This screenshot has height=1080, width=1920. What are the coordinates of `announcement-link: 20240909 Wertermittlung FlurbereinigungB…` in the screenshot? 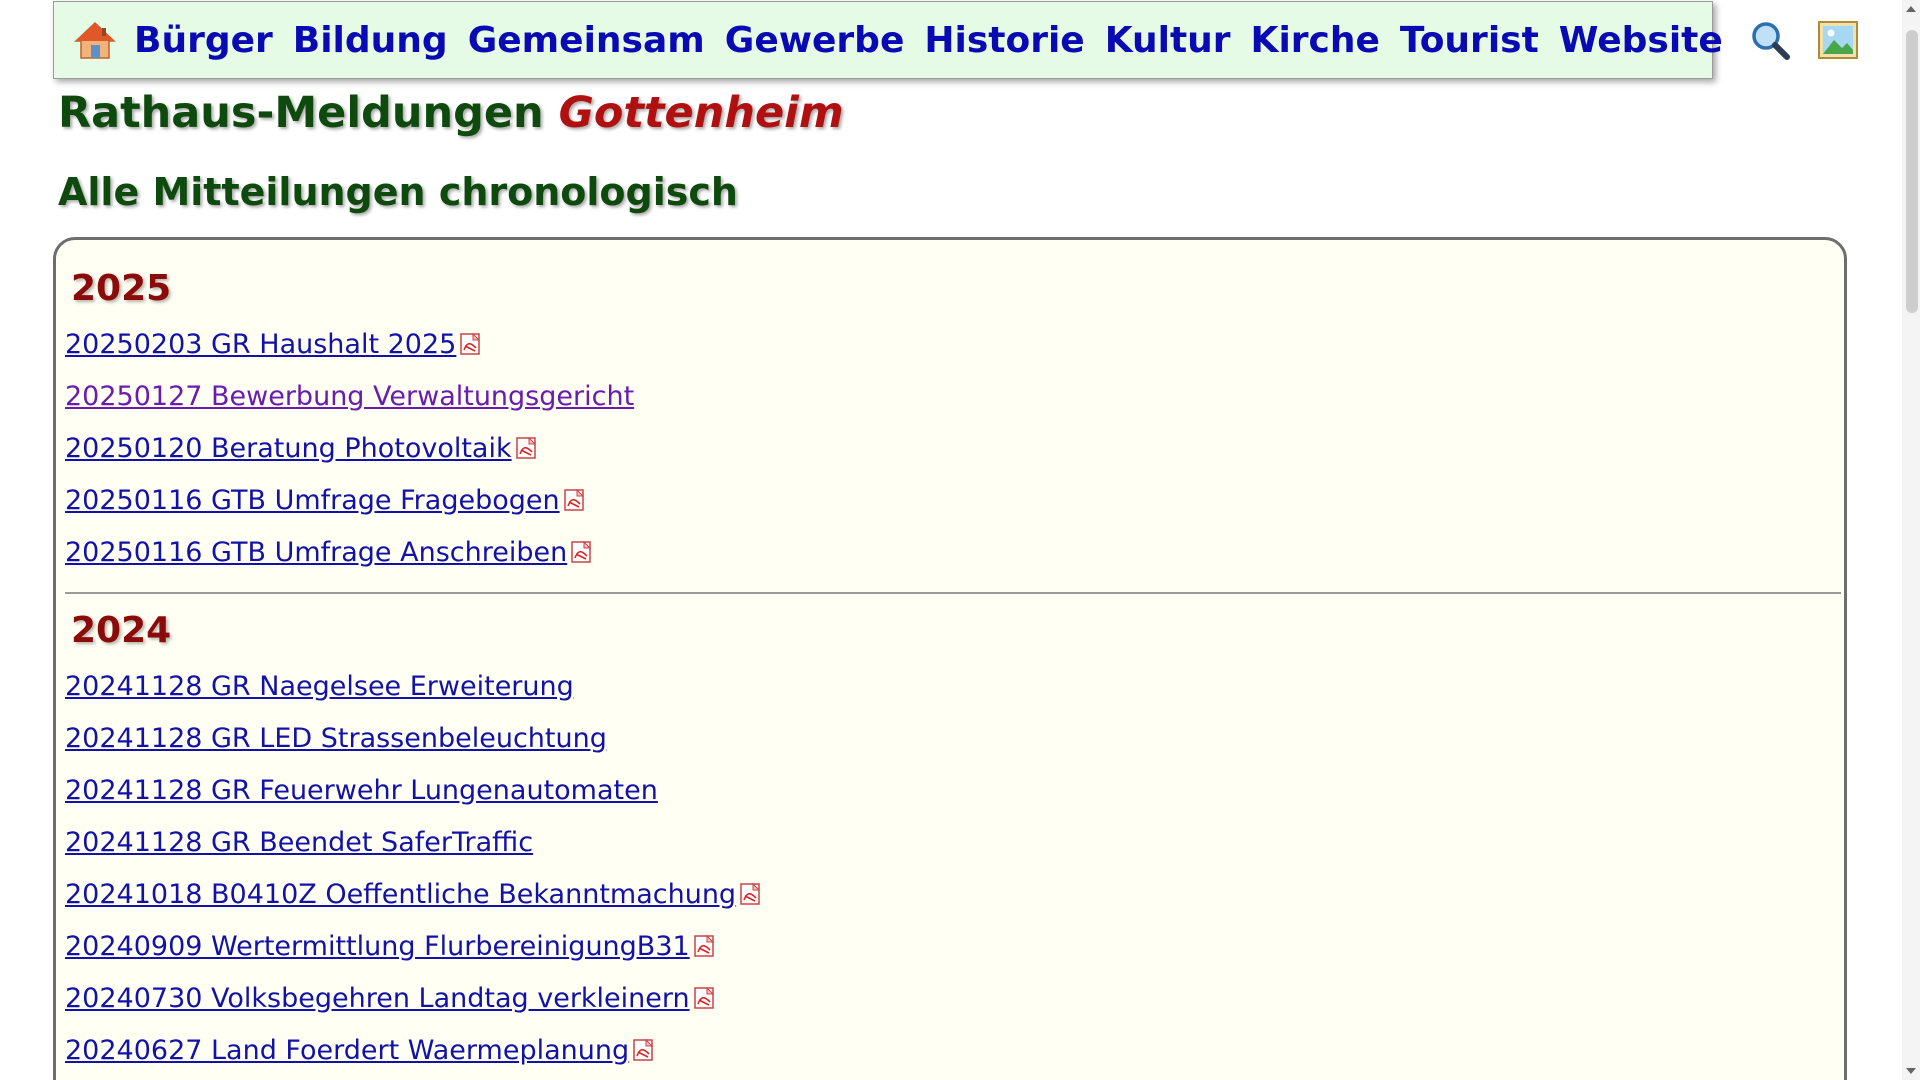 It's located at (377, 946).